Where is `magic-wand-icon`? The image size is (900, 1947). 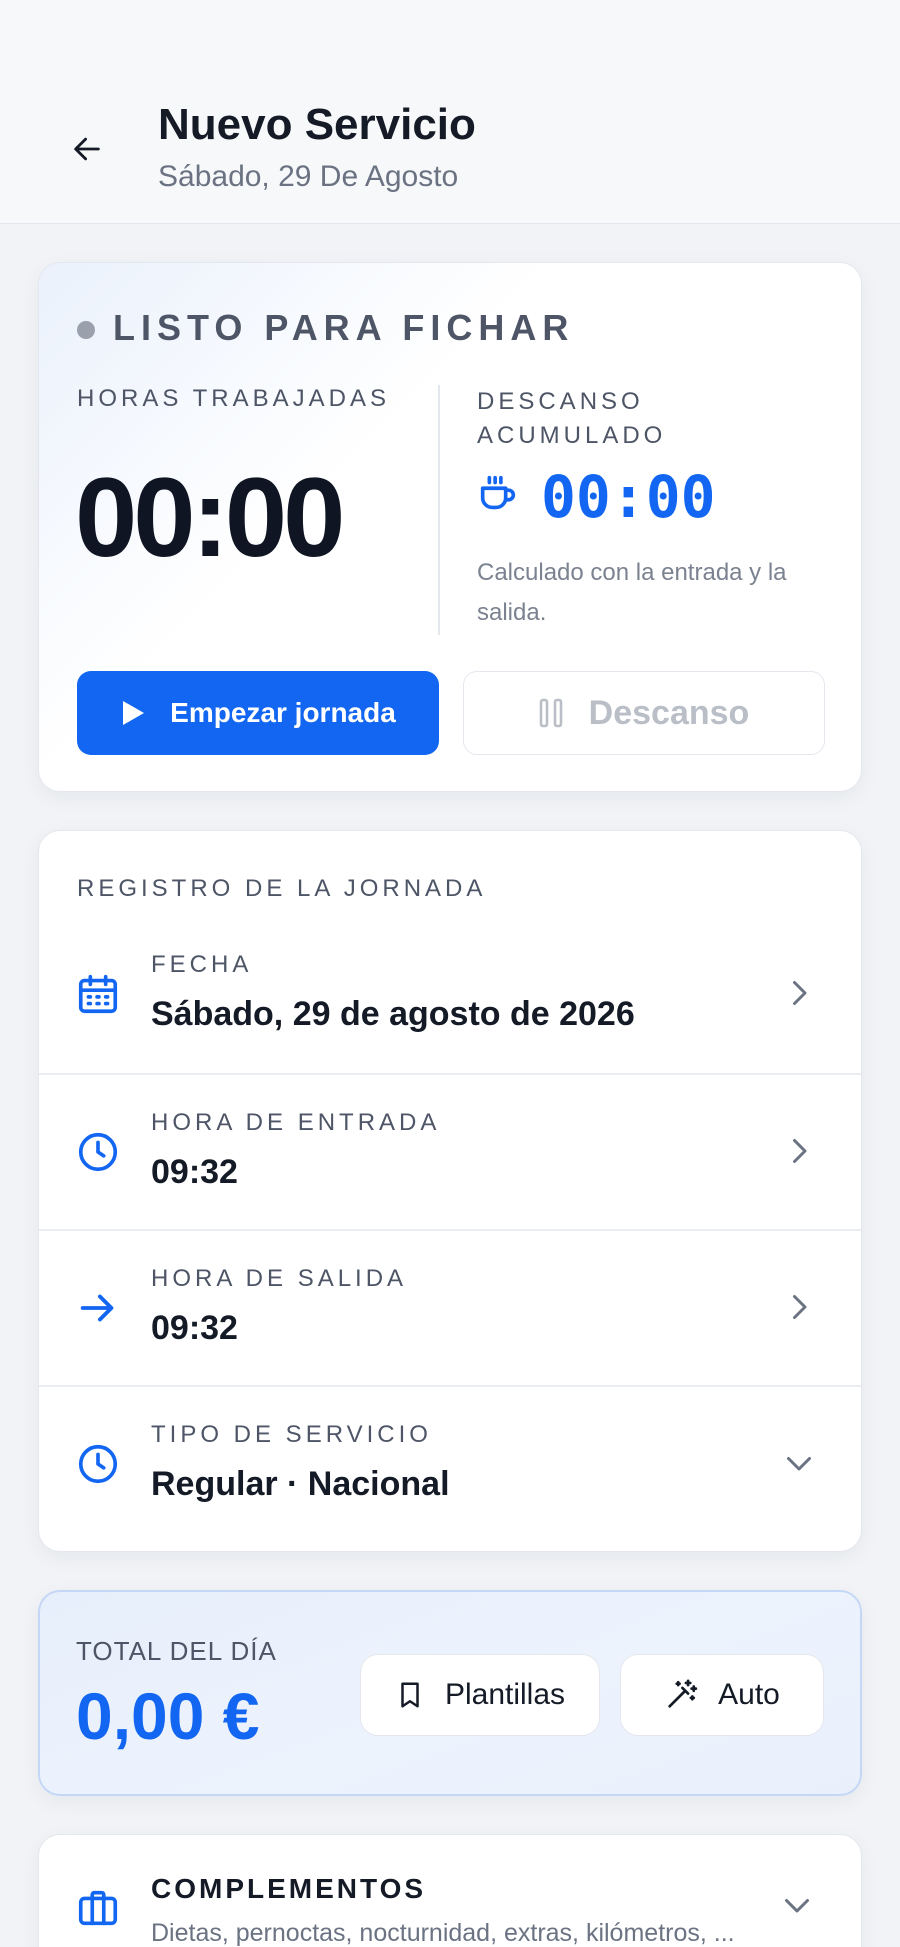
magic-wand-icon is located at coordinates (683, 1693).